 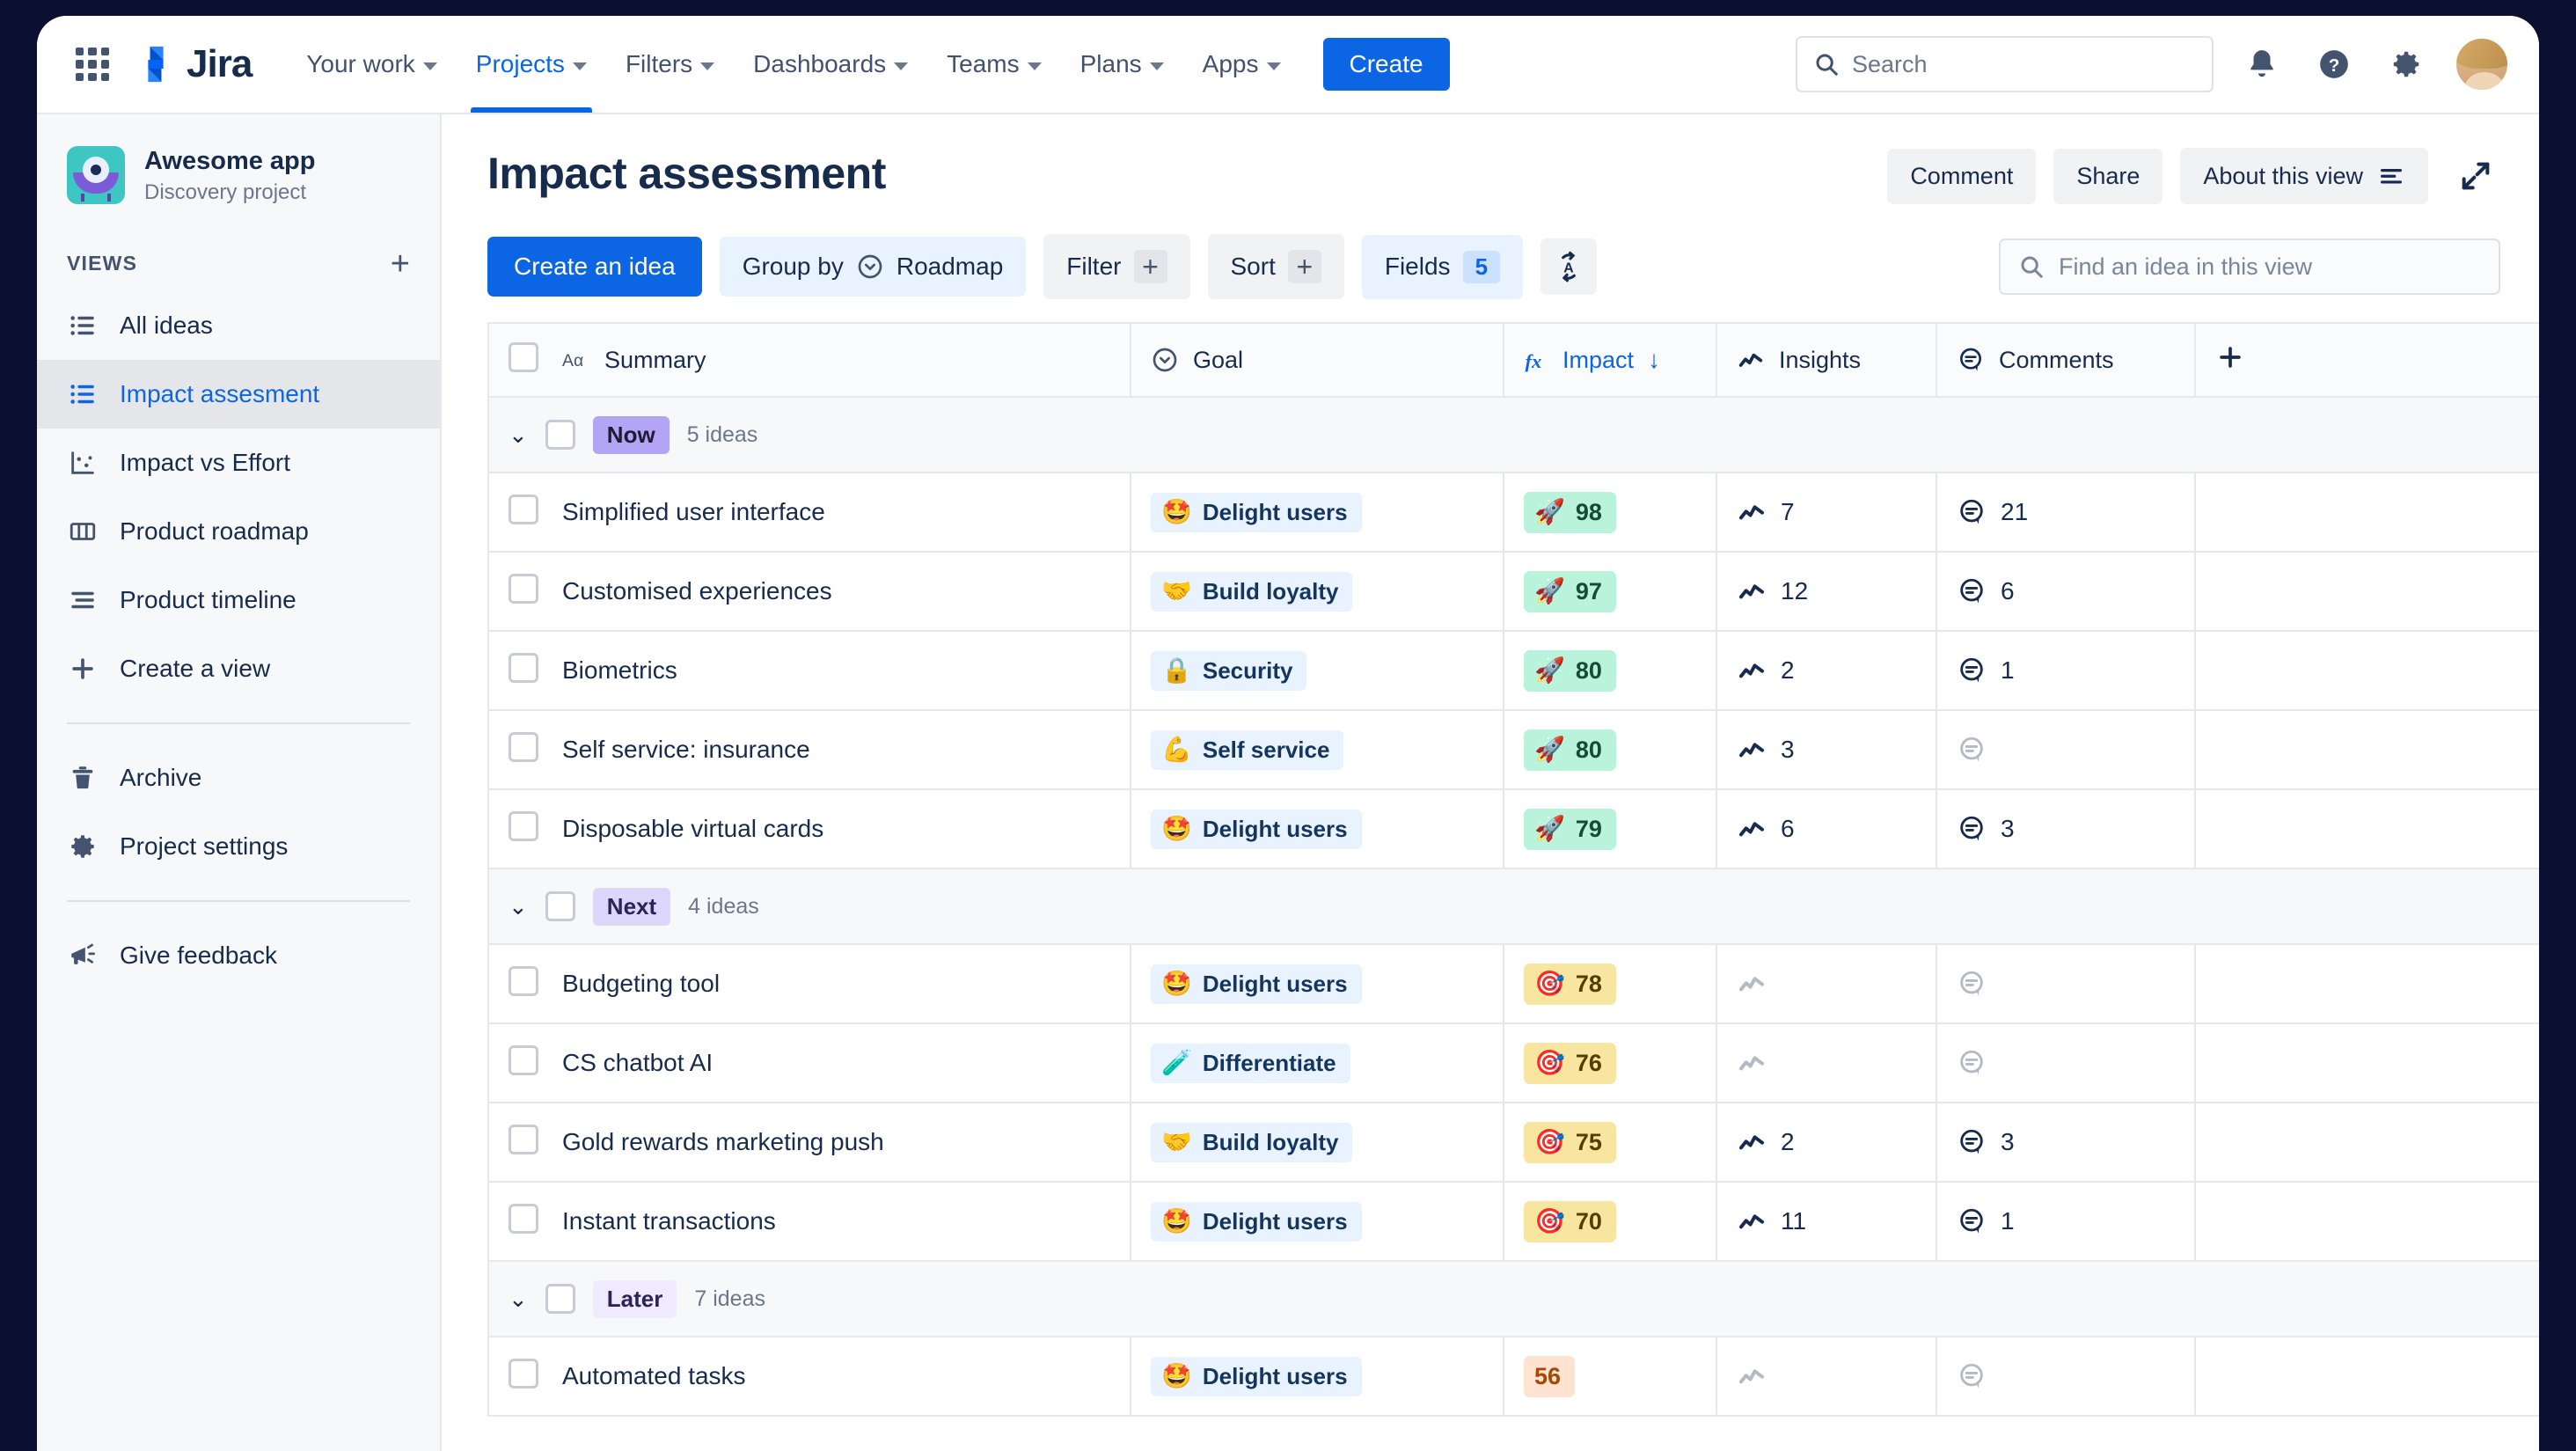 I want to click on sidebar-item-create-a-view: Create a view, so click(x=239, y=668).